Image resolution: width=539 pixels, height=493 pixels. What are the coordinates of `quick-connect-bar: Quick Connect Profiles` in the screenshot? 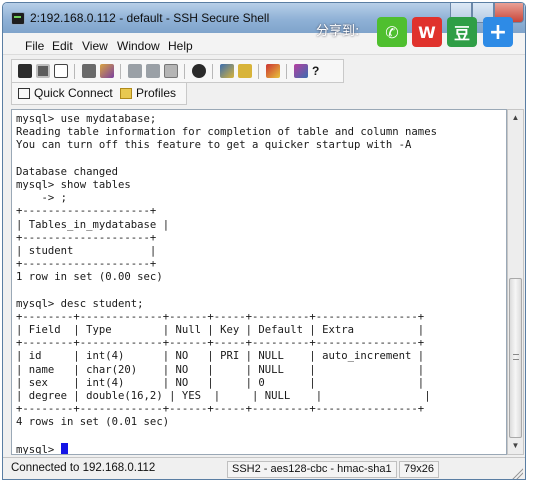 It's located at (99, 94).